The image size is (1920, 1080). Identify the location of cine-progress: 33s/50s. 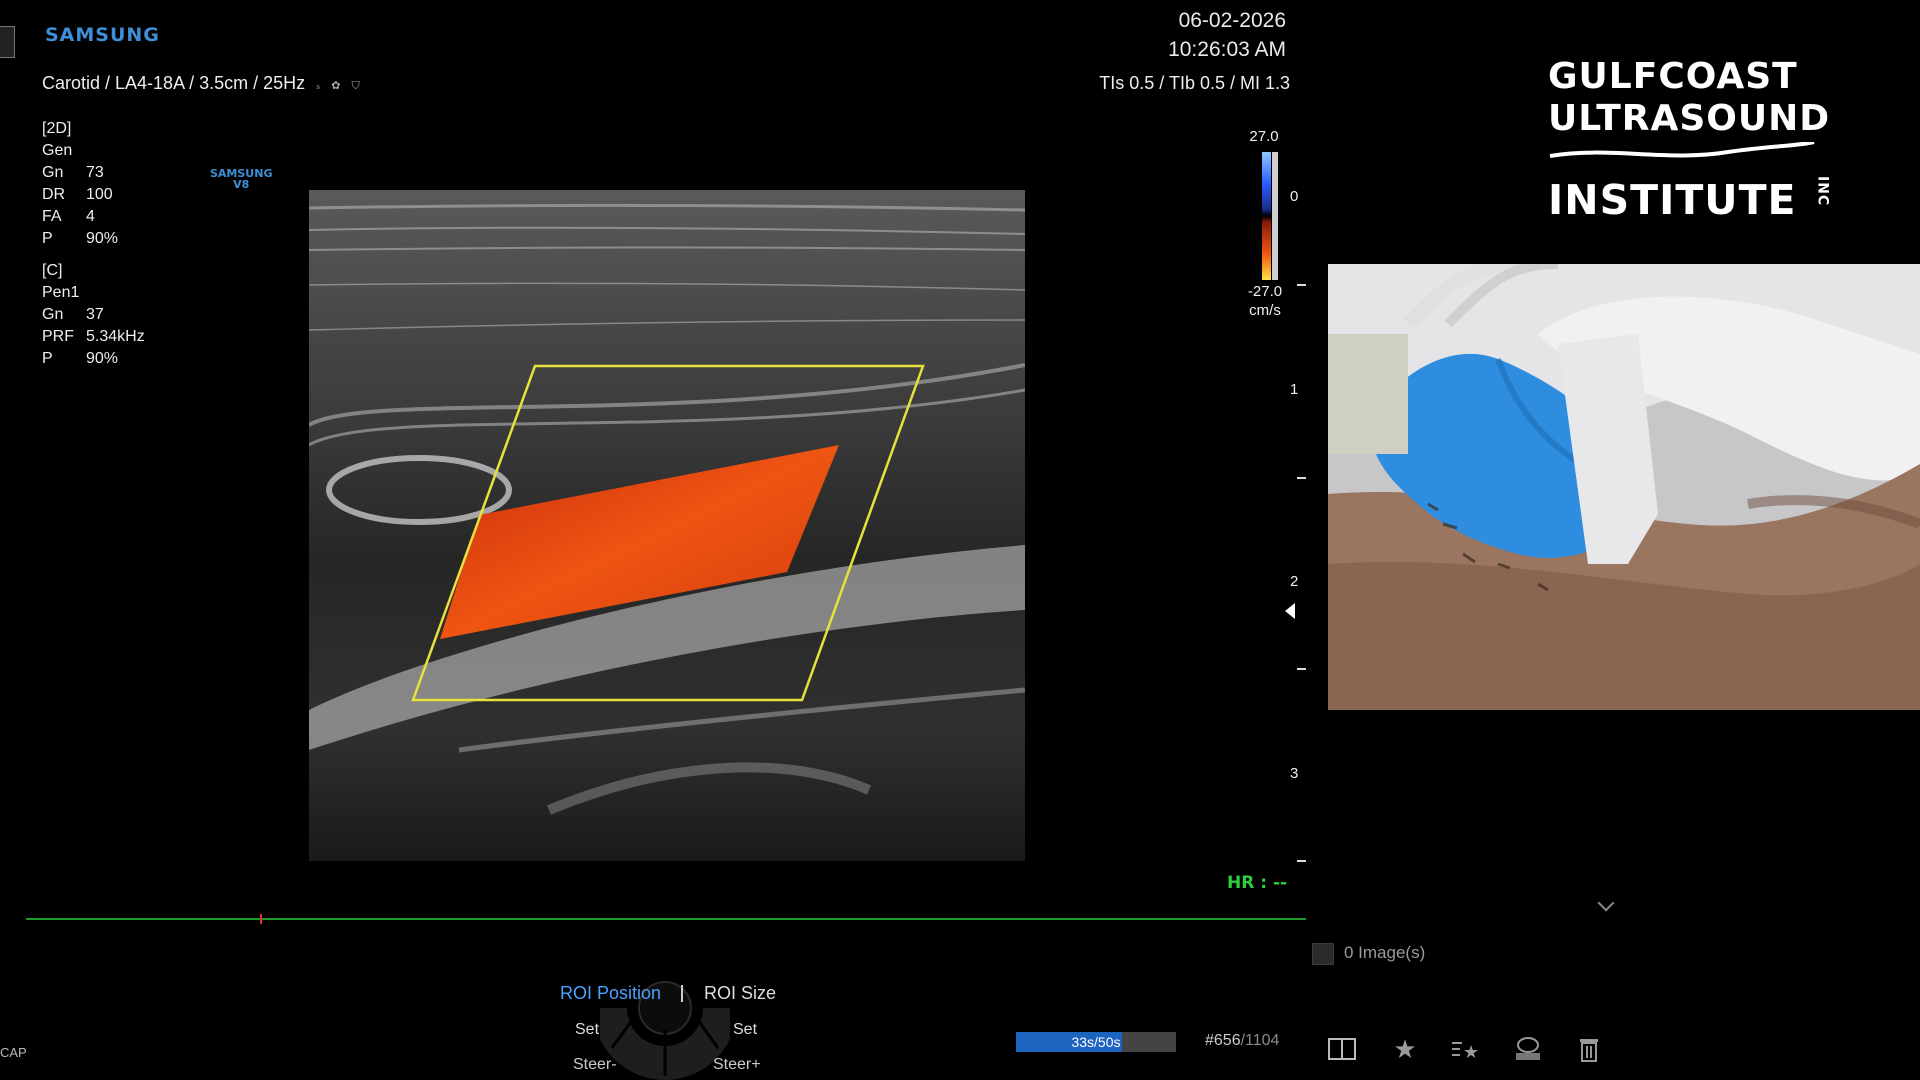
(1096, 1042).